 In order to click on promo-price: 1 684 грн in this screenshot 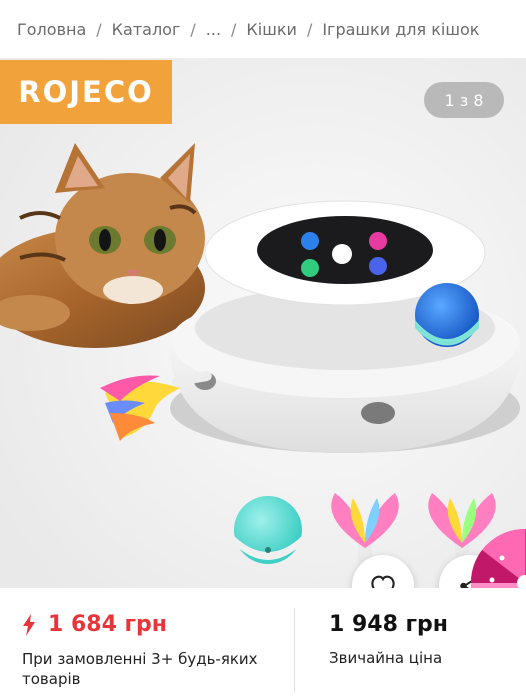, I will do `click(149, 624)`.